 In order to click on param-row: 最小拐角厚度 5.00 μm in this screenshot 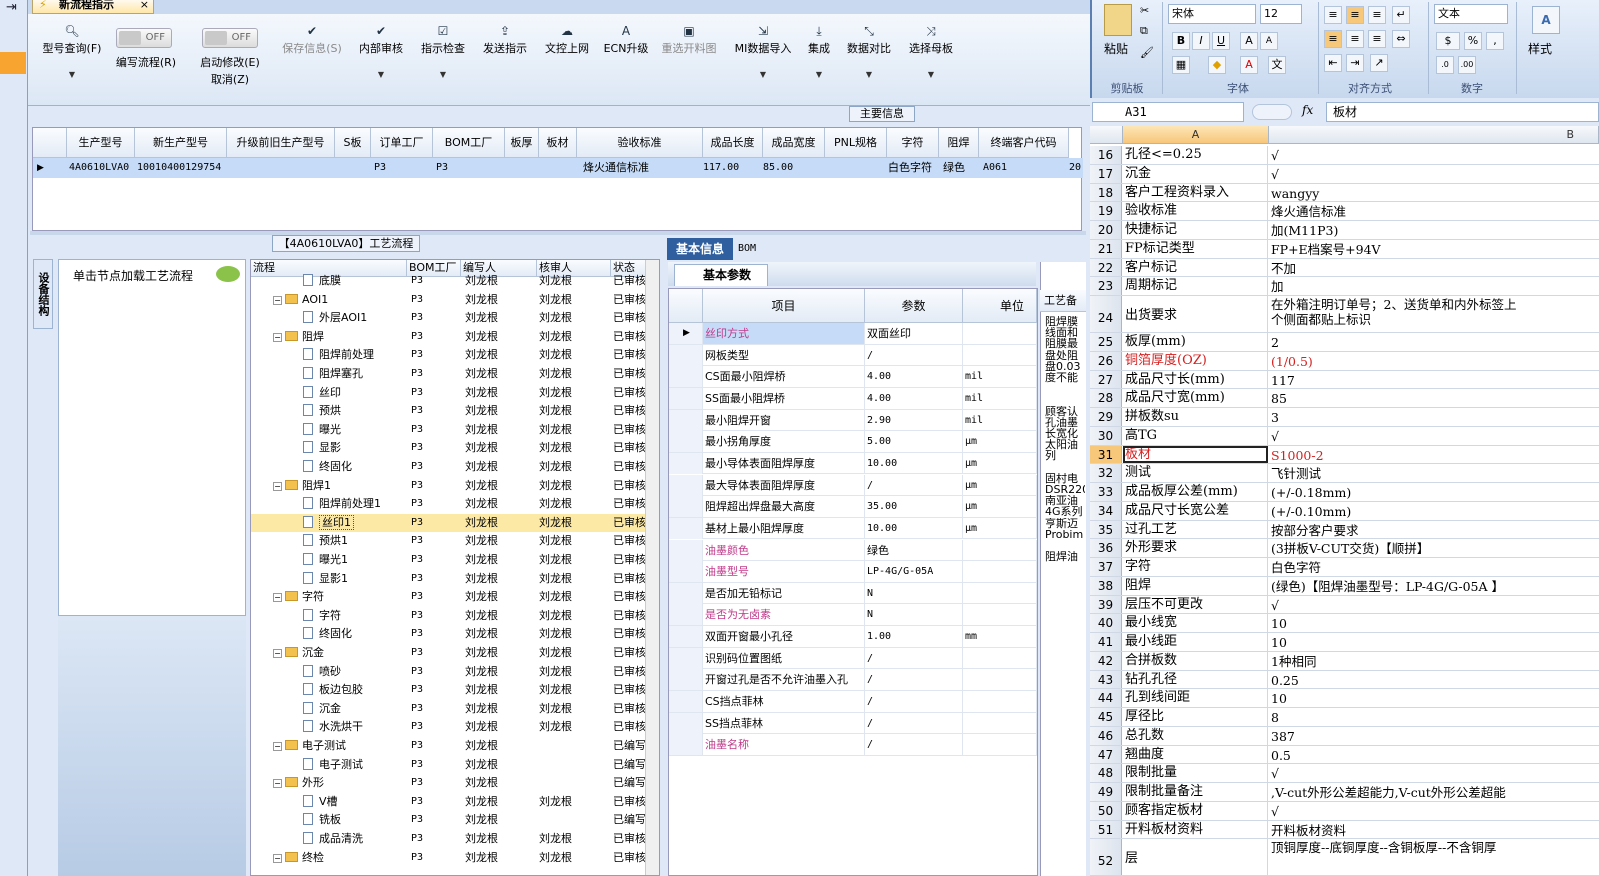, I will do `click(853, 442)`.